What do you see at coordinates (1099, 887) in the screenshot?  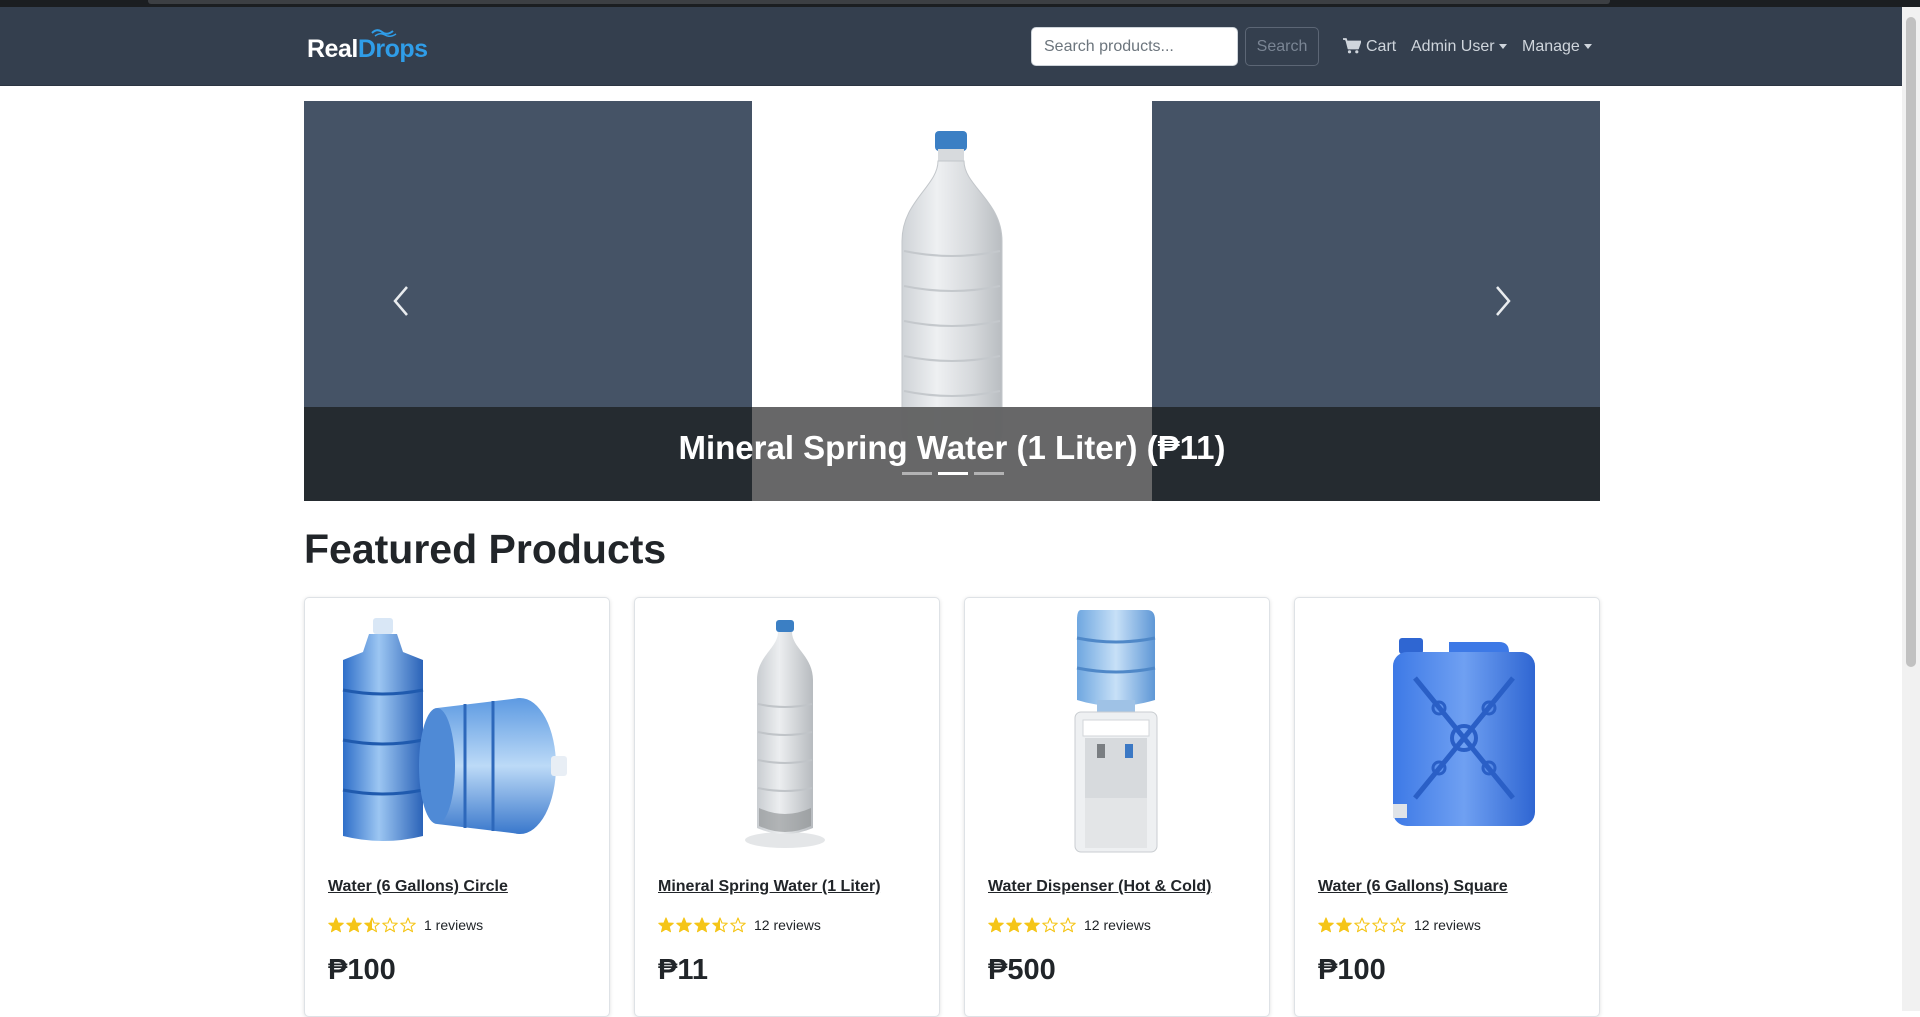 I see `product-title-link: Water Dispenser (Hot & Cold)` at bounding box center [1099, 887].